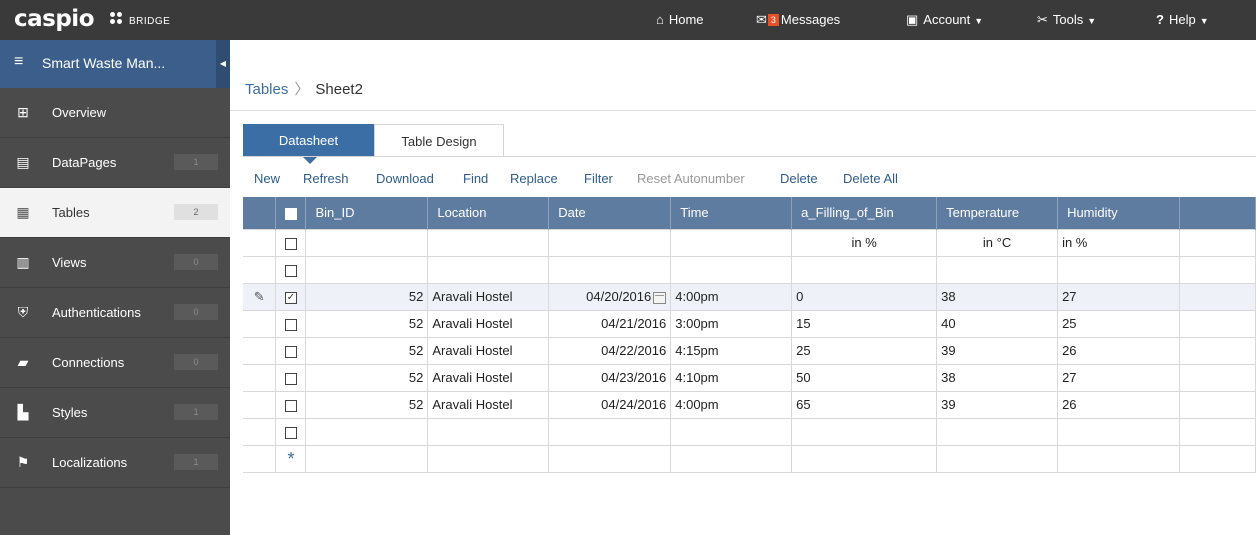 The height and width of the screenshot is (535, 1256). What do you see at coordinates (997, 296) in the screenshot?
I see `cell-temperature: 38` at bounding box center [997, 296].